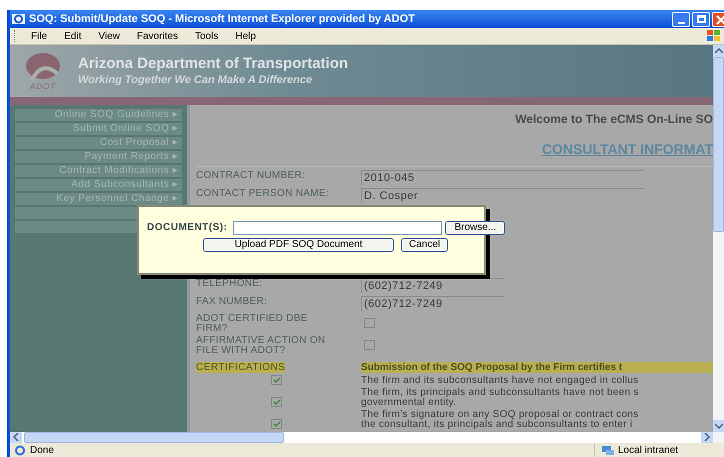 The height and width of the screenshot is (457, 724). What do you see at coordinates (714, 36) in the screenshot?
I see `windows-logo-icon` at bounding box center [714, 36].